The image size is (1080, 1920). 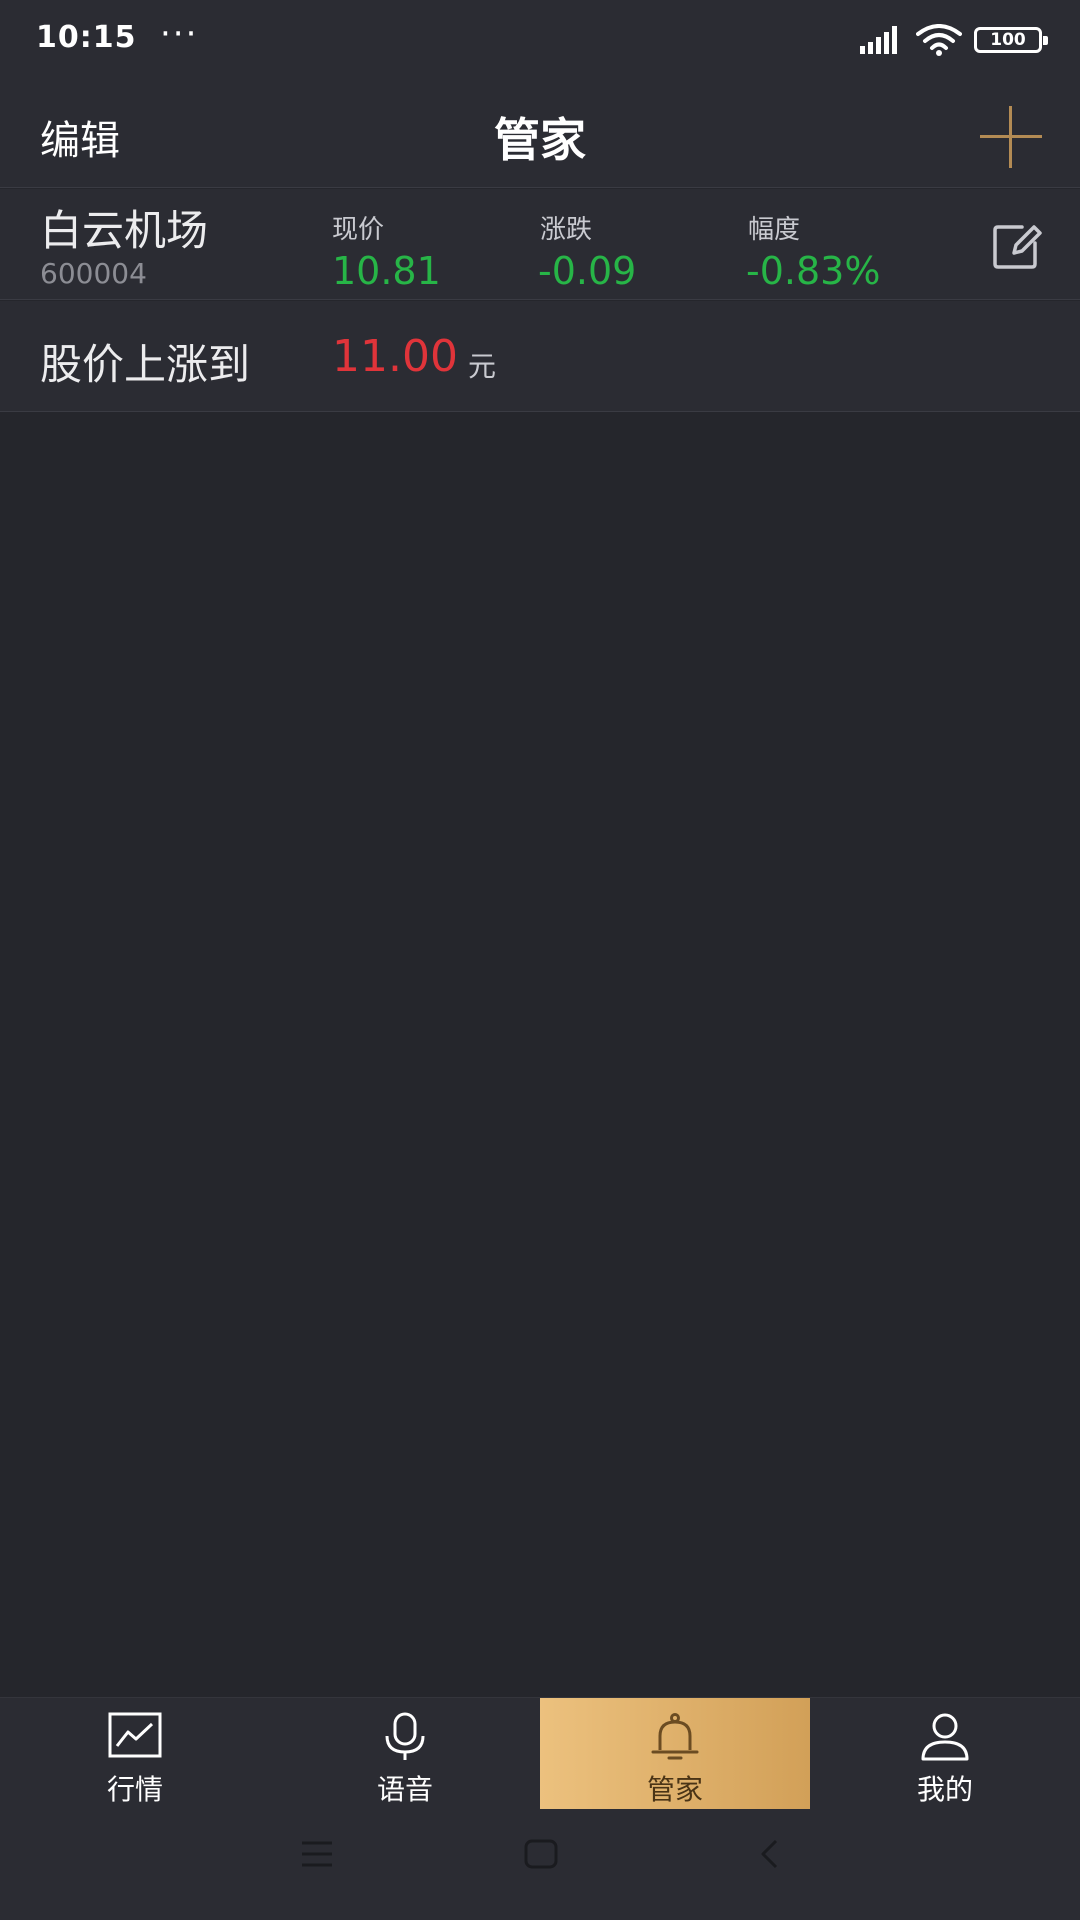 I want to click on top-nav-bar: 编辑 管家, so click(x=540, y=135).